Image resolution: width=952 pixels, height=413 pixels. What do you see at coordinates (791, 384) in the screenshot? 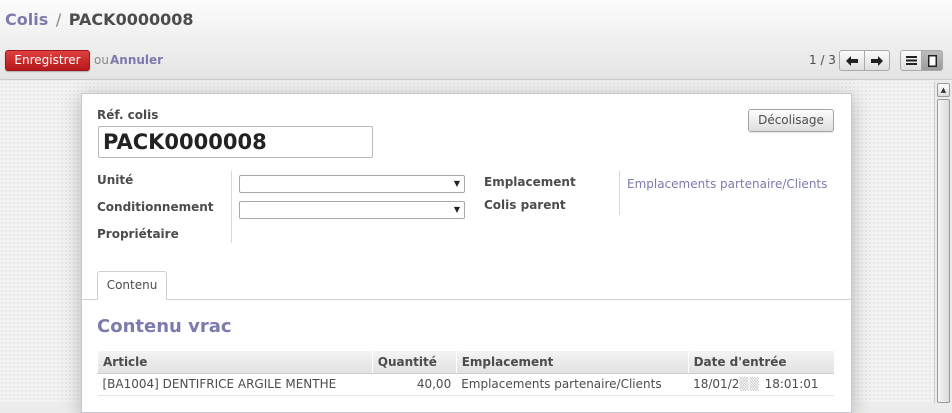
I see `cell-date-time: 18:01:01` at bounding box center [791, 384].